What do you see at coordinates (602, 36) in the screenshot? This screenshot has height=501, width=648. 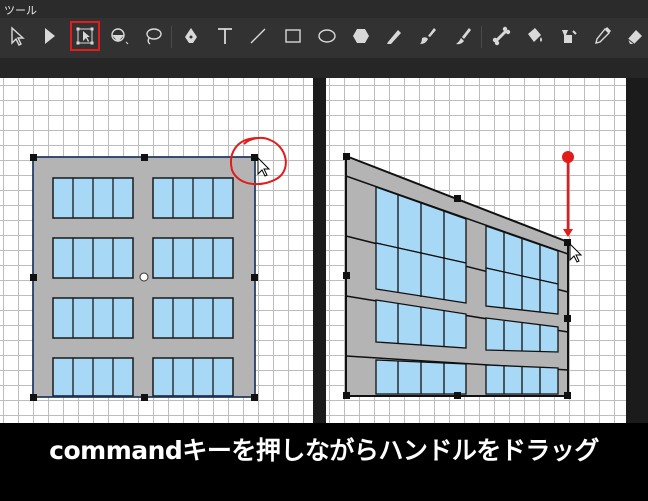 I see `eyedropper-tool-icon` at bounding box center [602, 36].